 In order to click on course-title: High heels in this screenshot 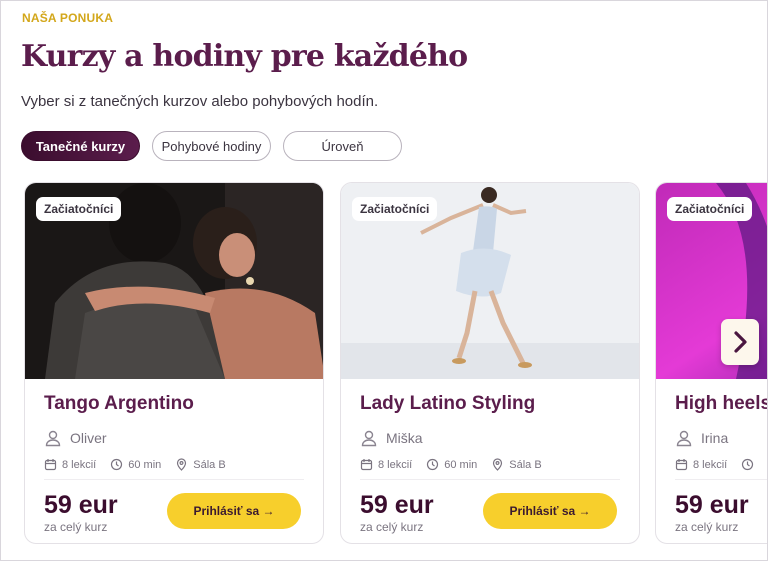, I will do `click(721, 403)`.